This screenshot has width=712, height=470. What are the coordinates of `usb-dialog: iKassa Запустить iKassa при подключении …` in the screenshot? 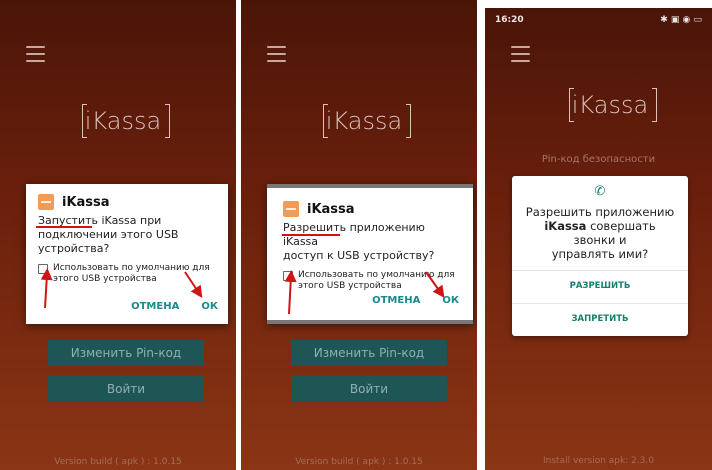 It's located at (127, 254).